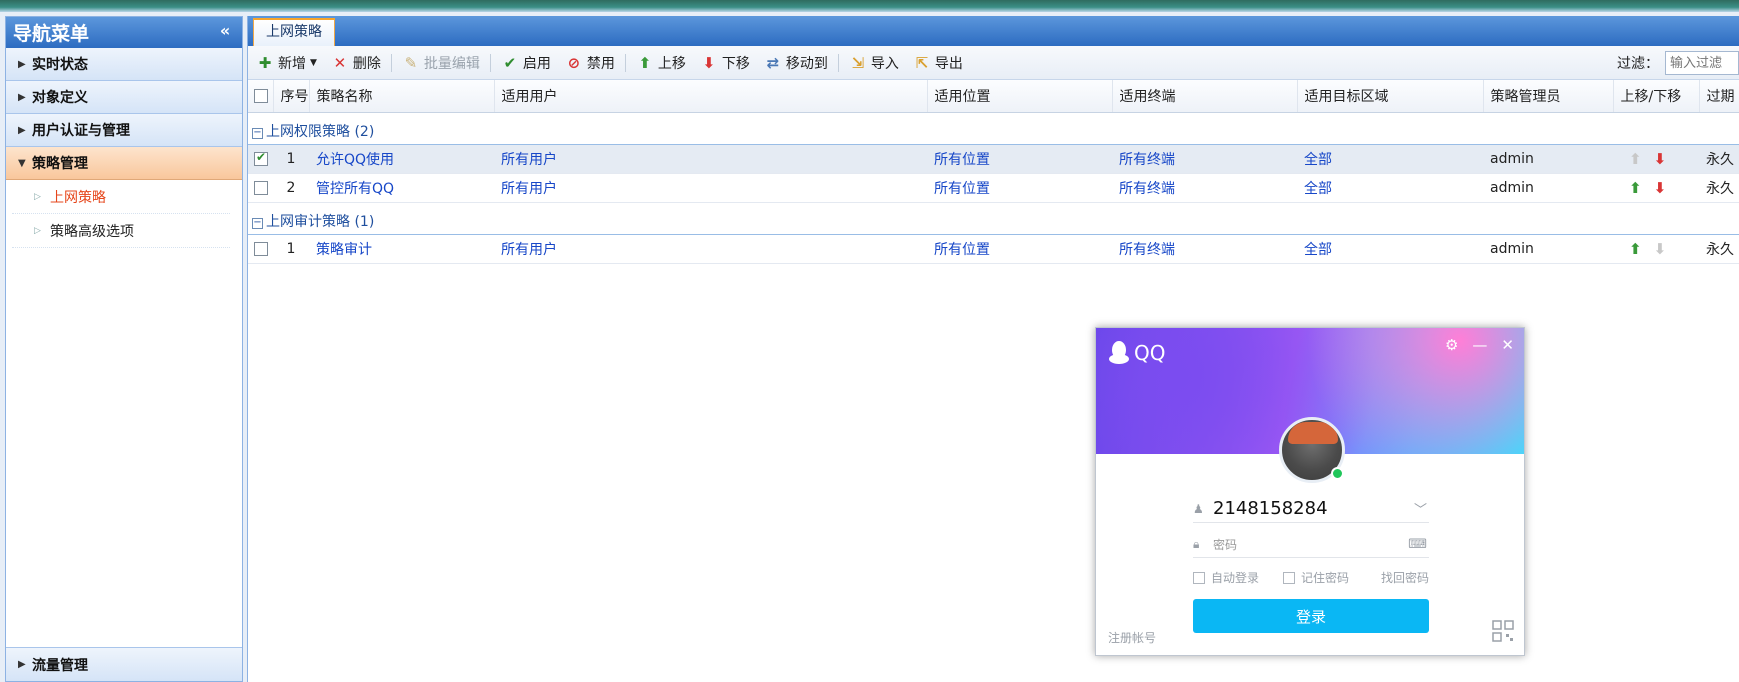 The width and height of the screenshot is (1739, 682). Describe the element at coordinates (366, 63) in the screenshot. I see `delete-label: 删除` at that location.